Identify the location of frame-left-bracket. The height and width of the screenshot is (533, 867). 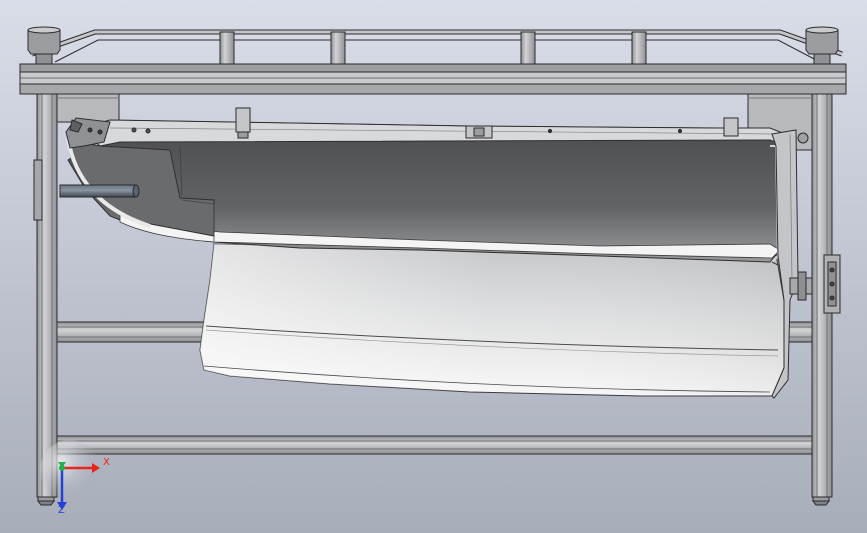
(88, 107).